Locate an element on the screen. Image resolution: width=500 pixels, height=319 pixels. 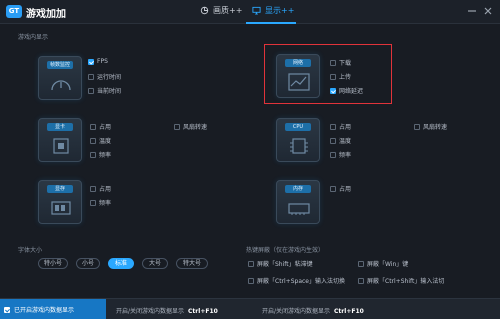
runtime-checkbox is located at coordinates (91, 76).